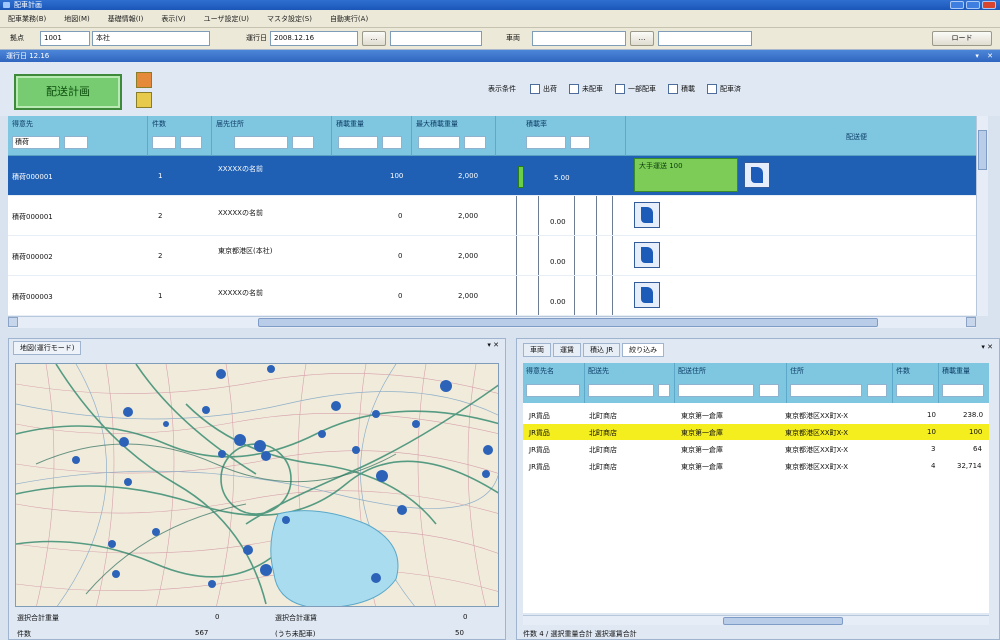  I want to click on filter-unassigned: 未配車, so click(586, 89).